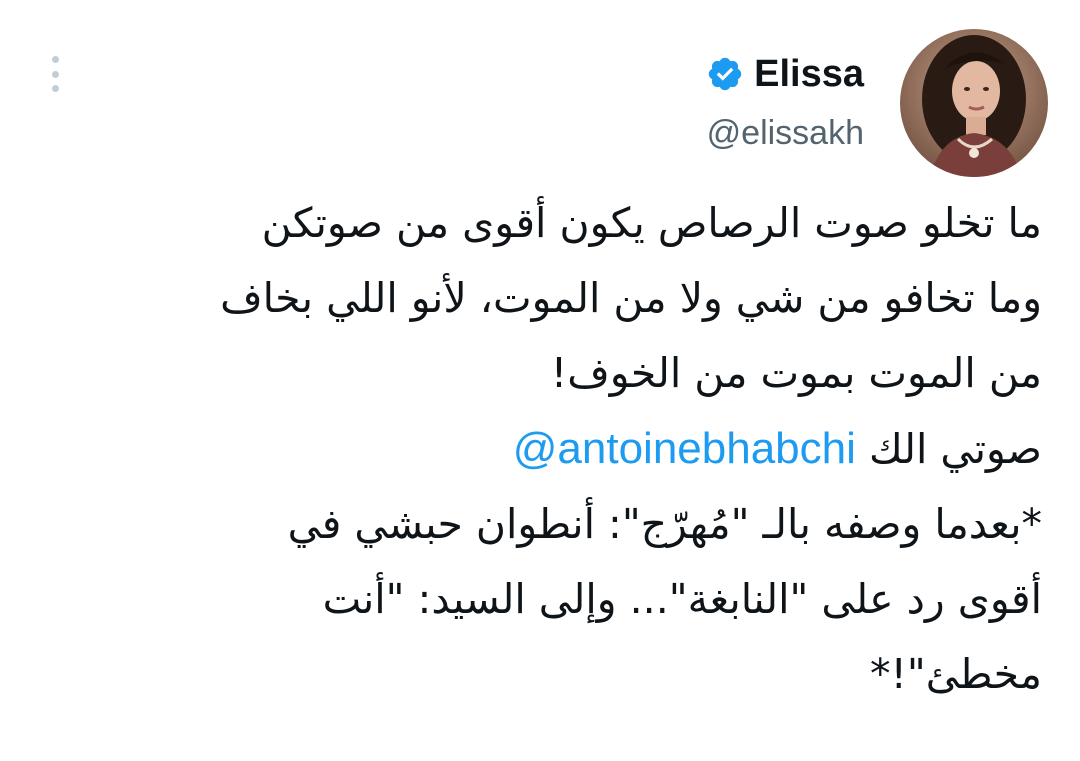 This screenshot has height=761, width=1080. I want to click on profile-photo-icon, so click(974, 103).